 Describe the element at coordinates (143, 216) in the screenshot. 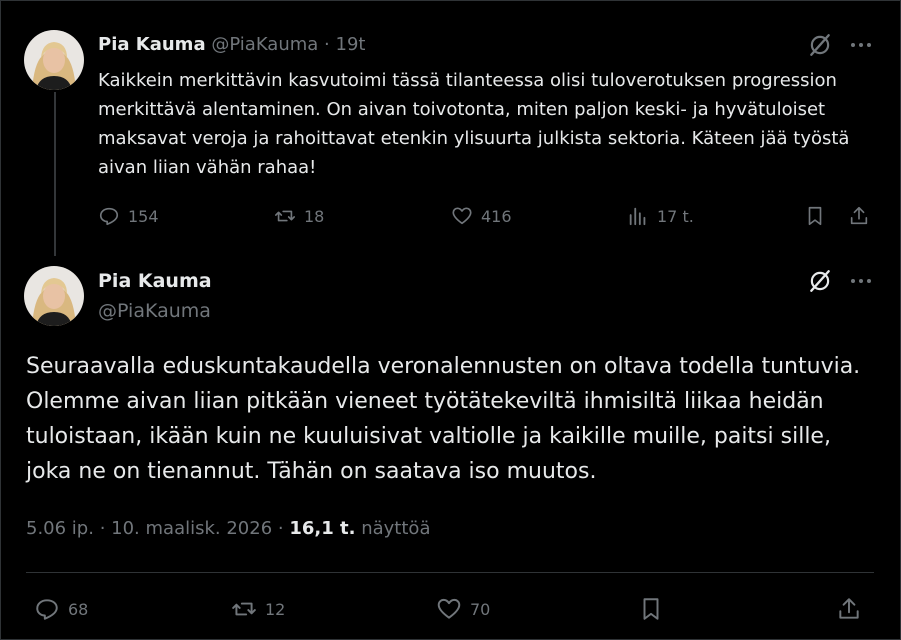

I see `reply-count: 154` at that location.